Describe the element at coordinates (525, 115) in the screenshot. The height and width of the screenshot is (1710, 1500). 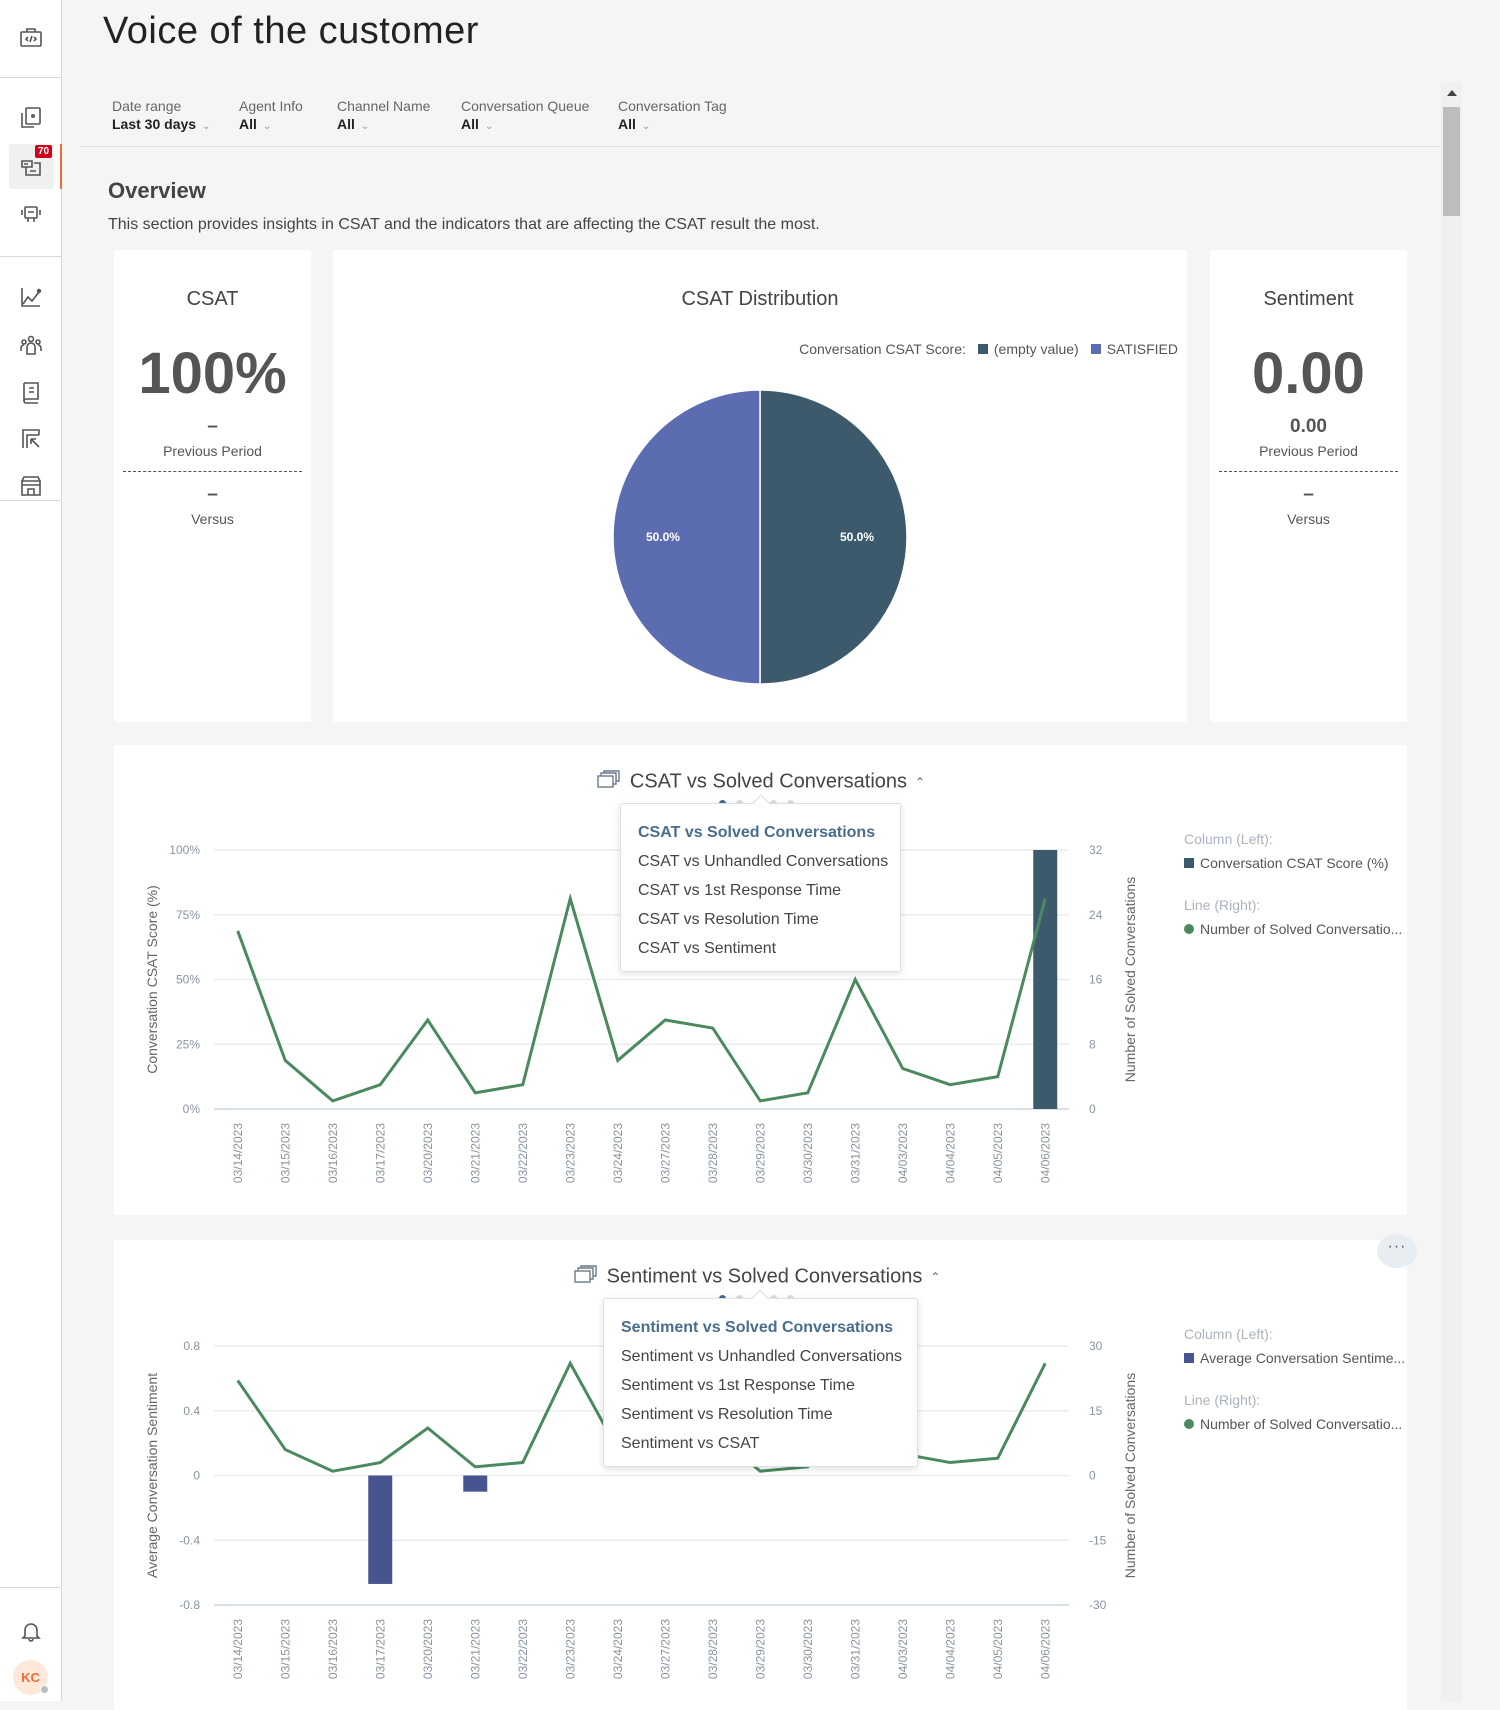
I see `filter-conversation-queue: Conversation Queue All ⌄` at that location.